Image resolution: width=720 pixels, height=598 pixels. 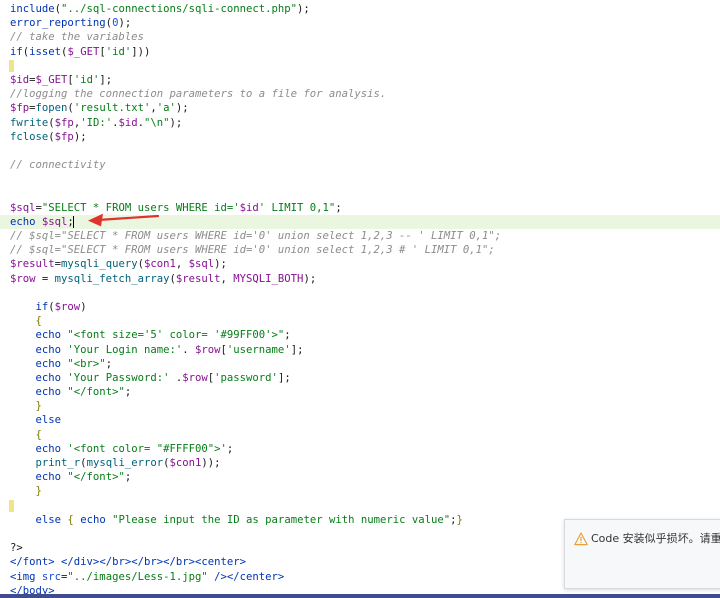 I want to click on code-line: $result=mysqli_query($con1, $sql);, so click(x=360, y=264).